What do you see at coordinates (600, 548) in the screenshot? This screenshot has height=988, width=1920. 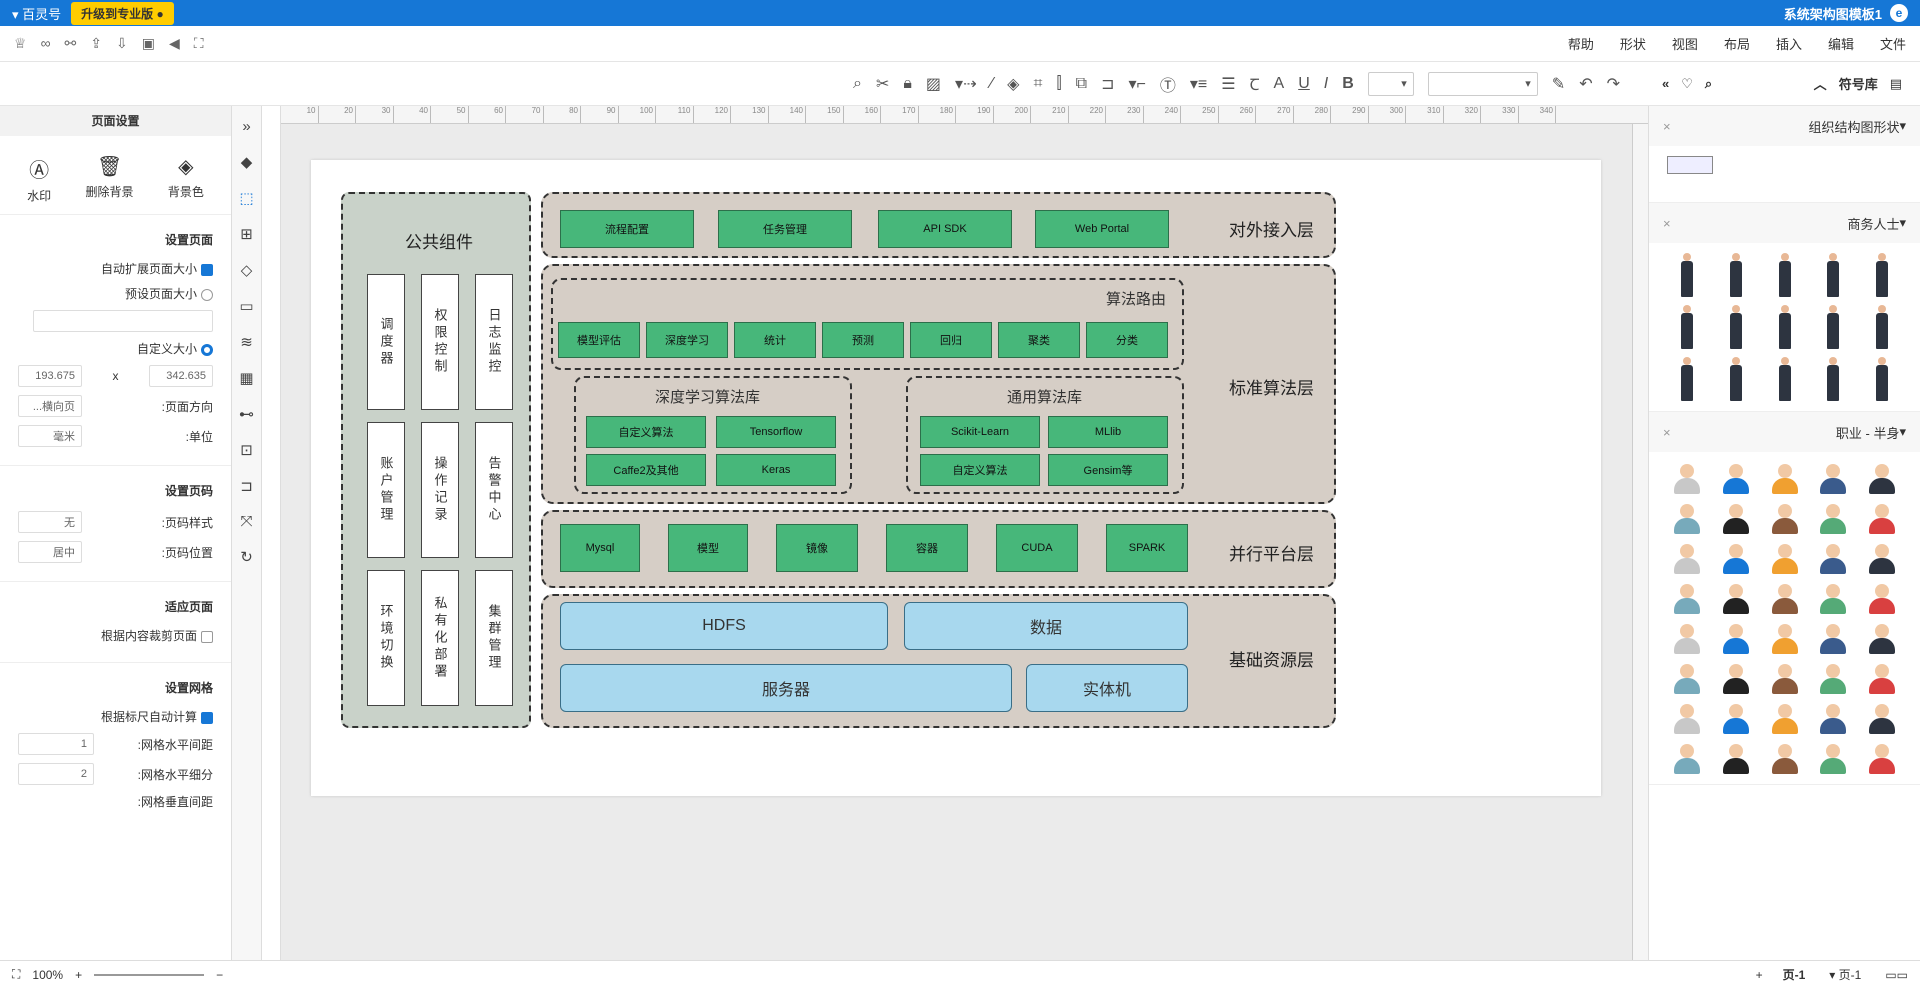 I see `parallel-node: Mysql` at bounding box center [600, 548].